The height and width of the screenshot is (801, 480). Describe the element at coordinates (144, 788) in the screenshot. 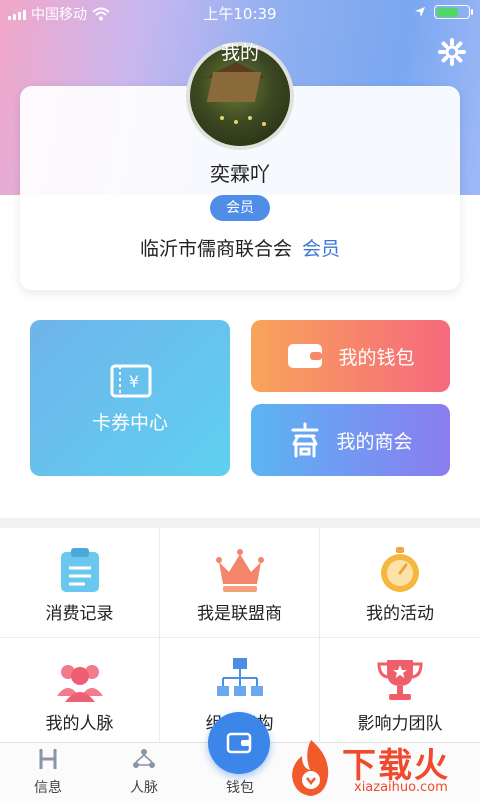

I see `tab-label: 人脉` at that location.